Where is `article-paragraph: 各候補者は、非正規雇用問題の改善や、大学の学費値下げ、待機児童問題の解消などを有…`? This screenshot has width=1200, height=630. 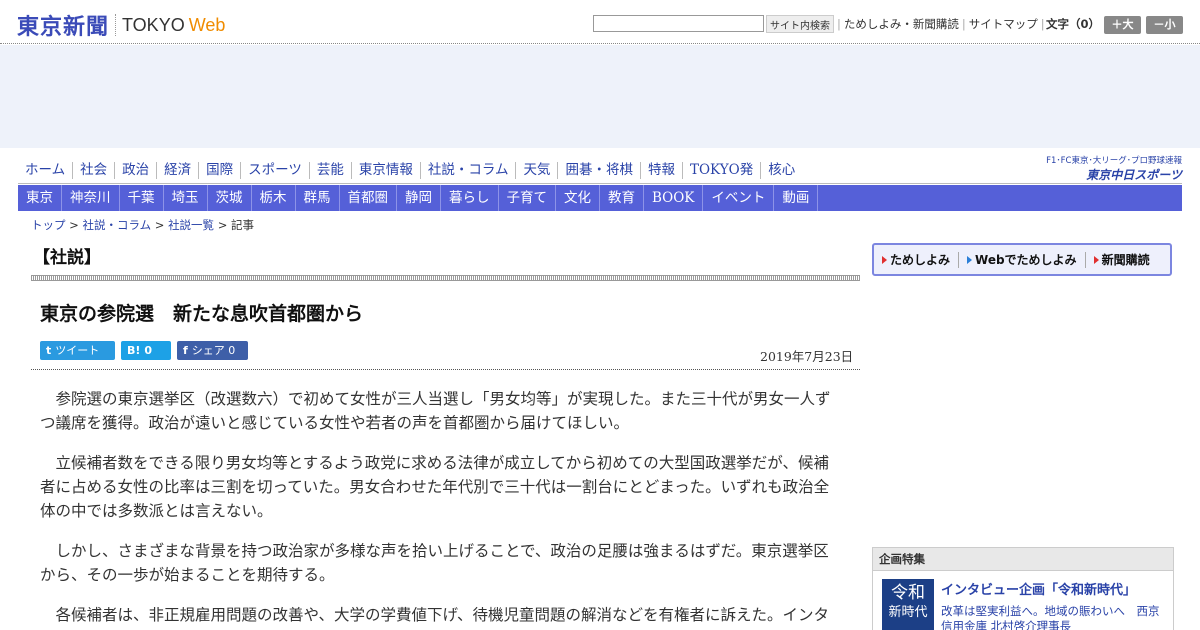 article-paragraph: 各候補者は、非正規雇用問題の改善や、大学の学費値下げ、待機児童問題の解消などを有… is located at coordinates (442, 615).